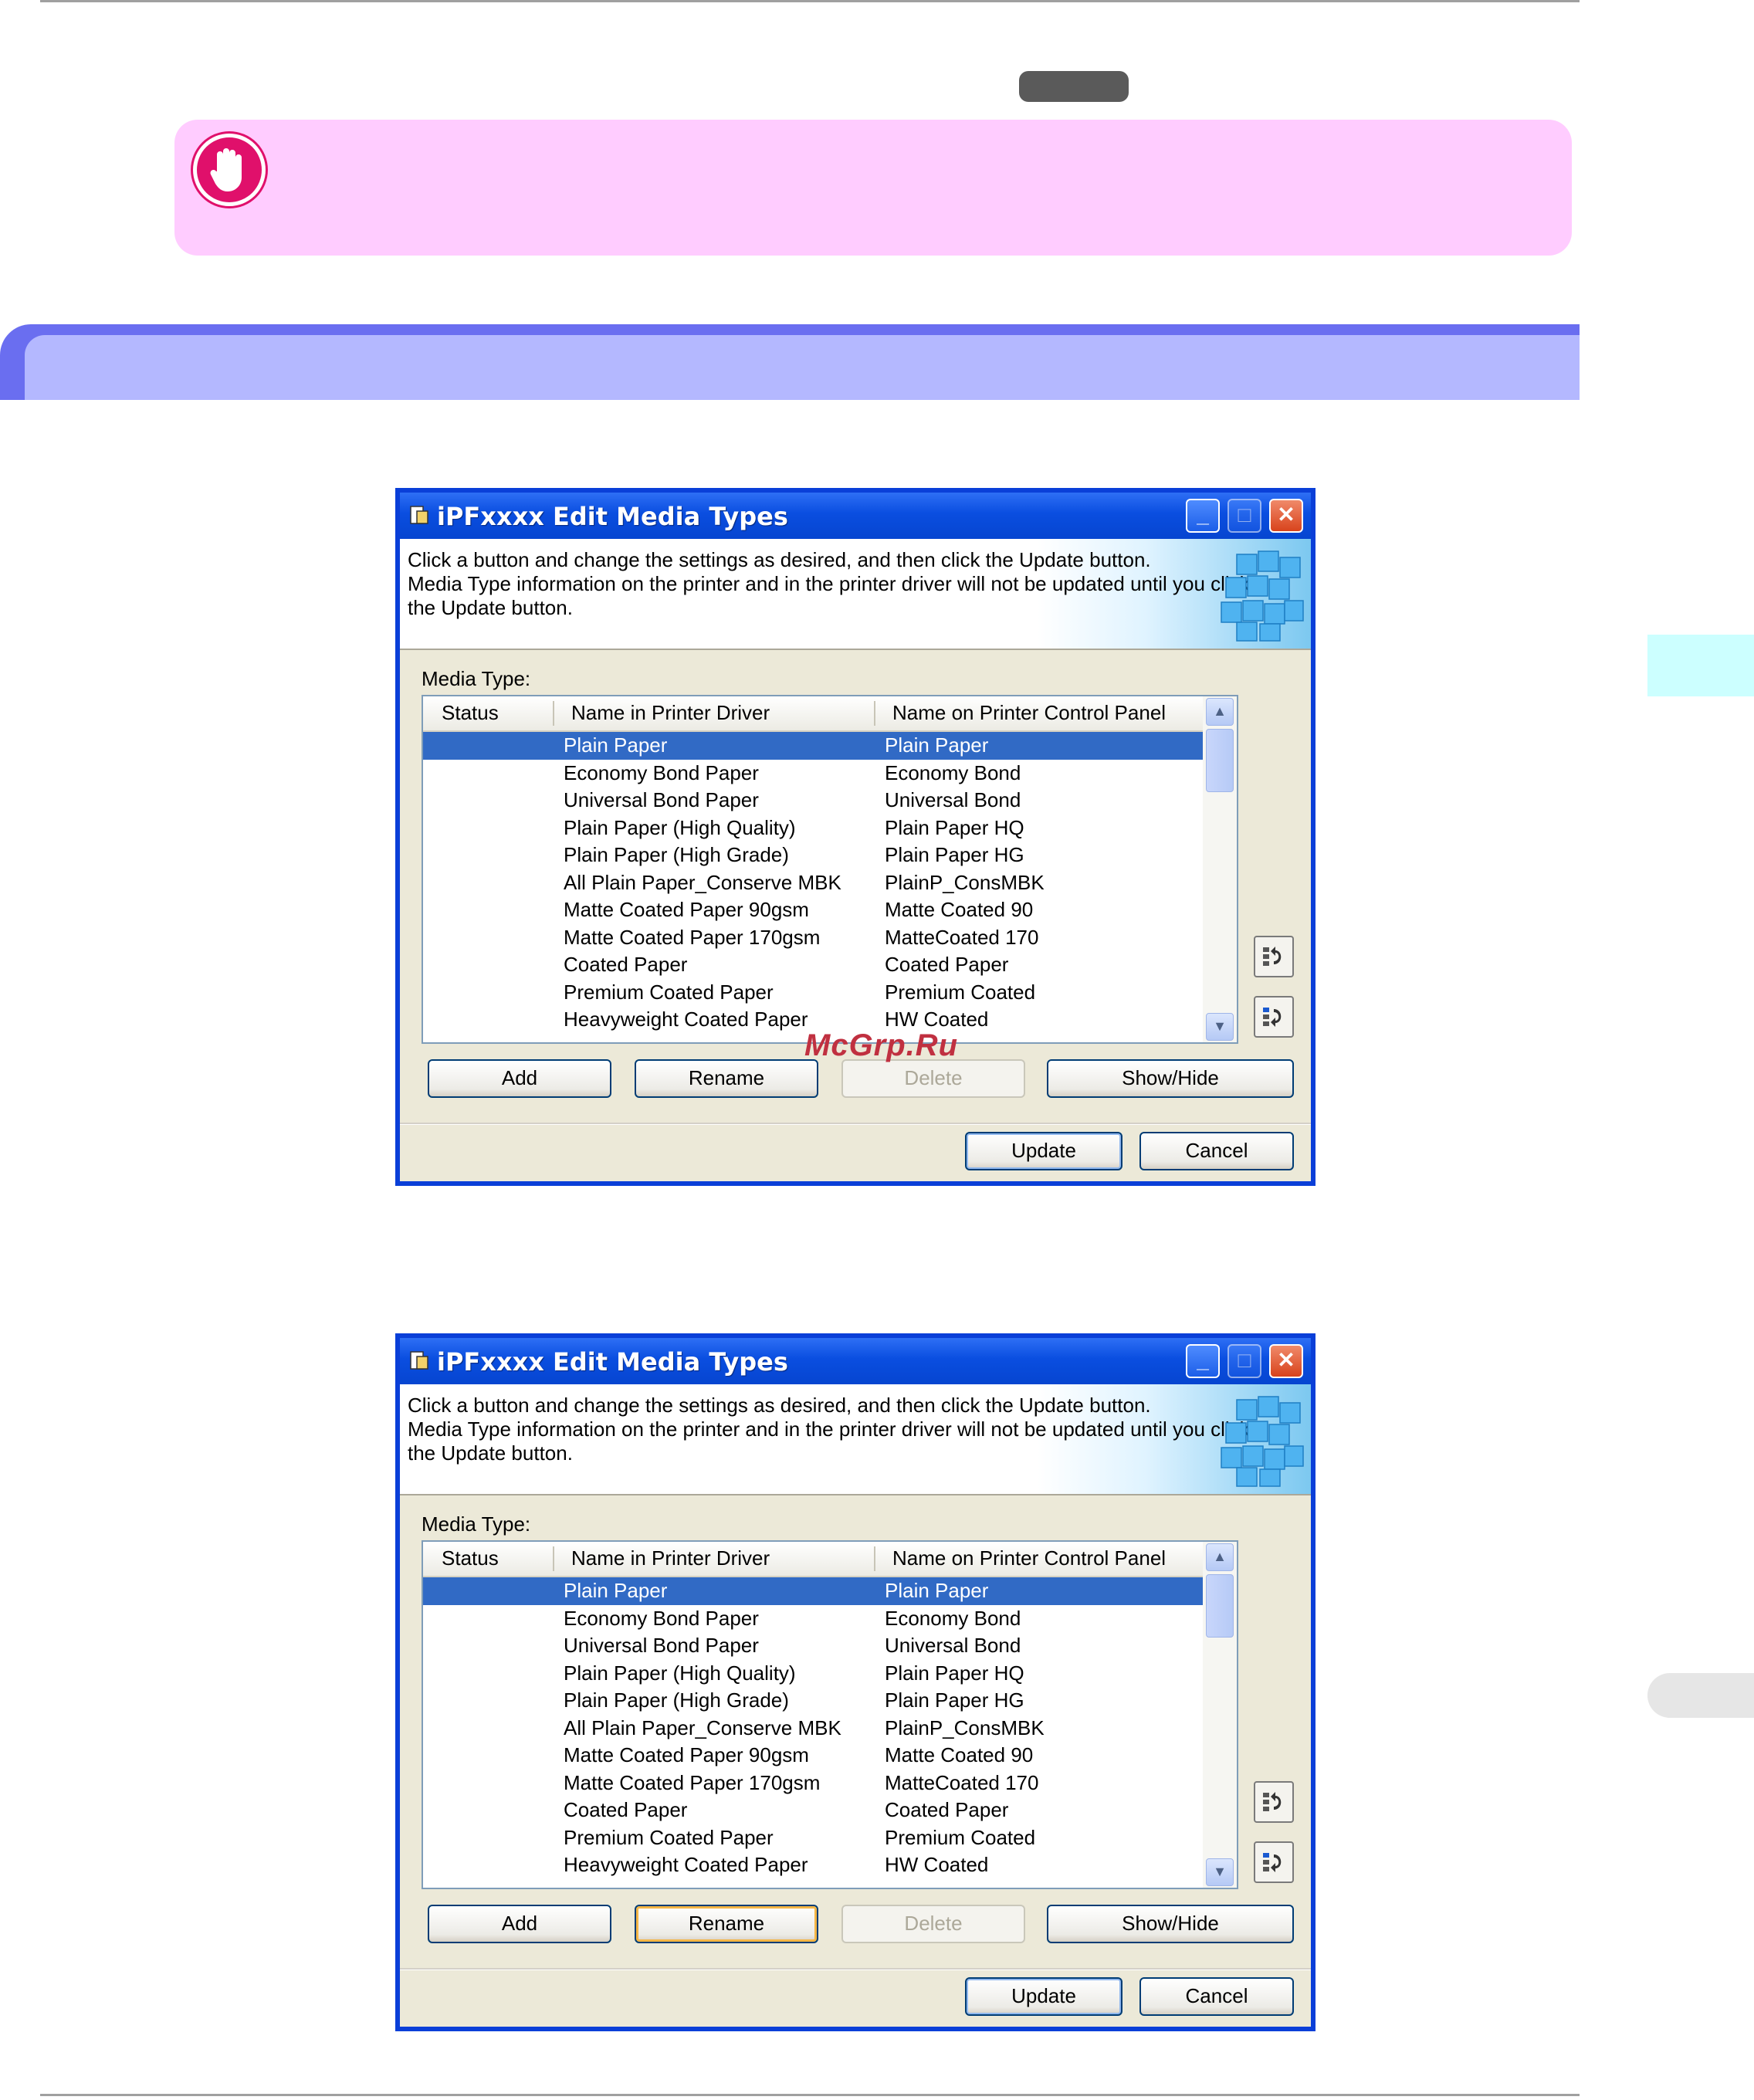 This screenshot has width=1754, height=2100. I want to click on key-badge, so click(1074, 86).